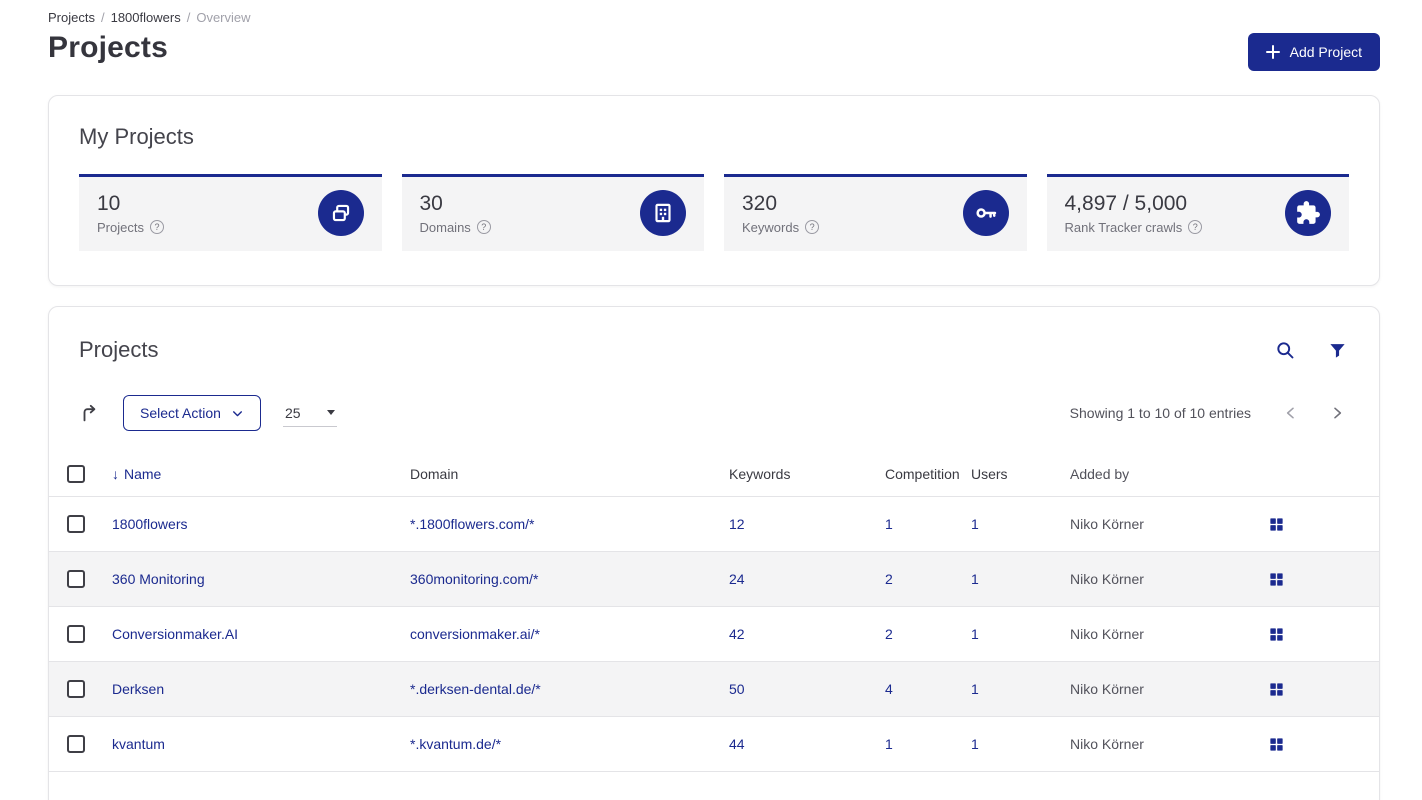 Image resolution: width=1422 pixels, height=800 pixels. I want to click on add-project-button: Add Project, so click(1313, 52).